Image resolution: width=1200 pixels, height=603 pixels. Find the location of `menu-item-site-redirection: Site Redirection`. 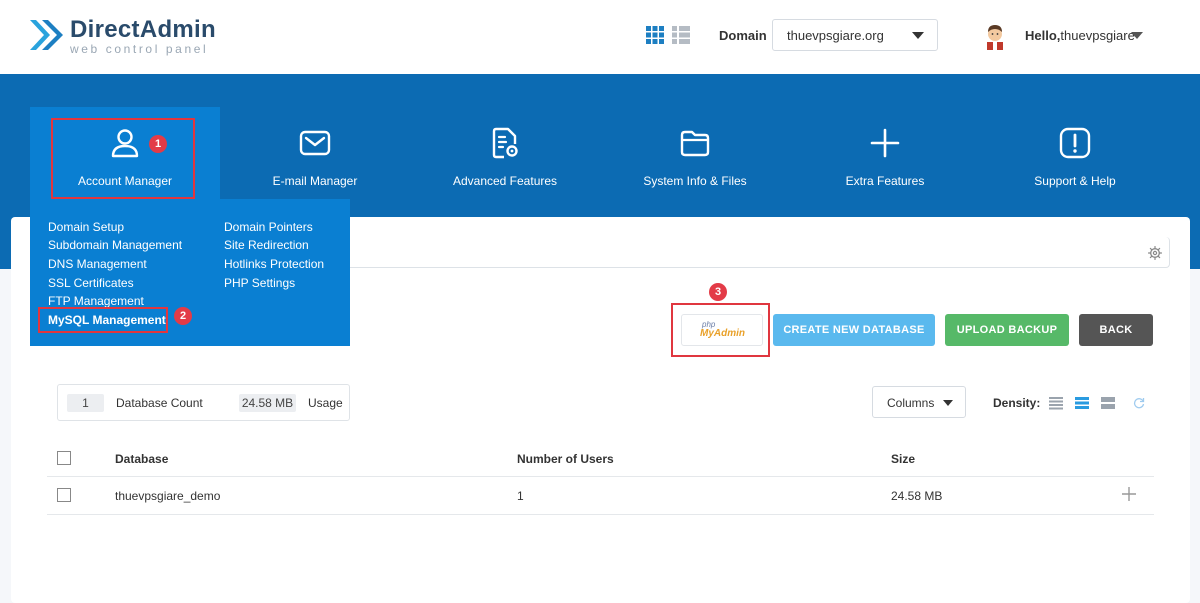

menu-item-site-redirection: Site Redirection is located at coordinates (266, 245).